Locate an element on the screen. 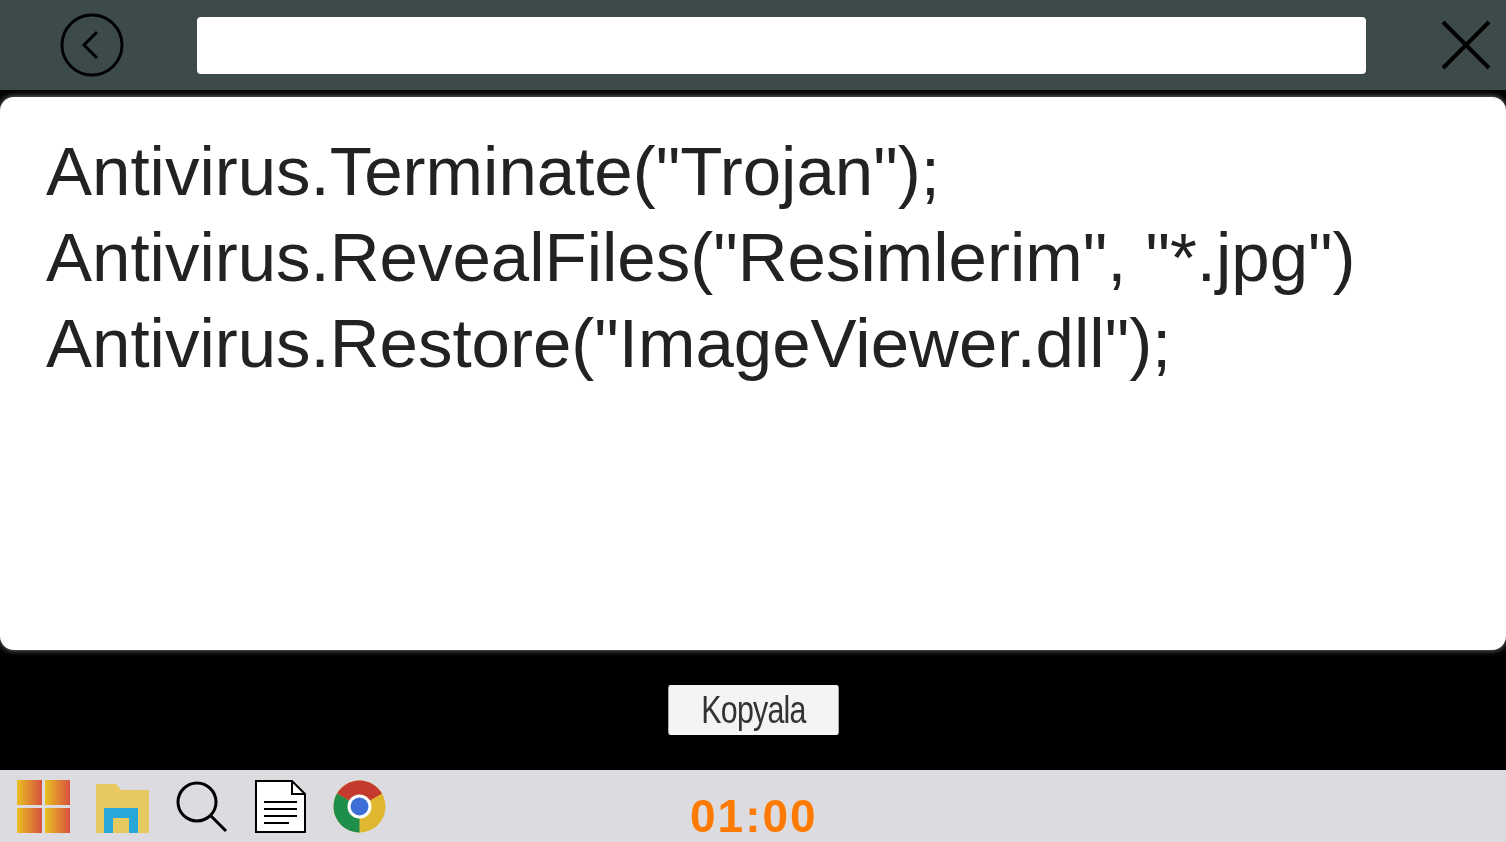 This screenshot has height=842, width=1506. clock: 01:00 is located at coordinates (754, 816).